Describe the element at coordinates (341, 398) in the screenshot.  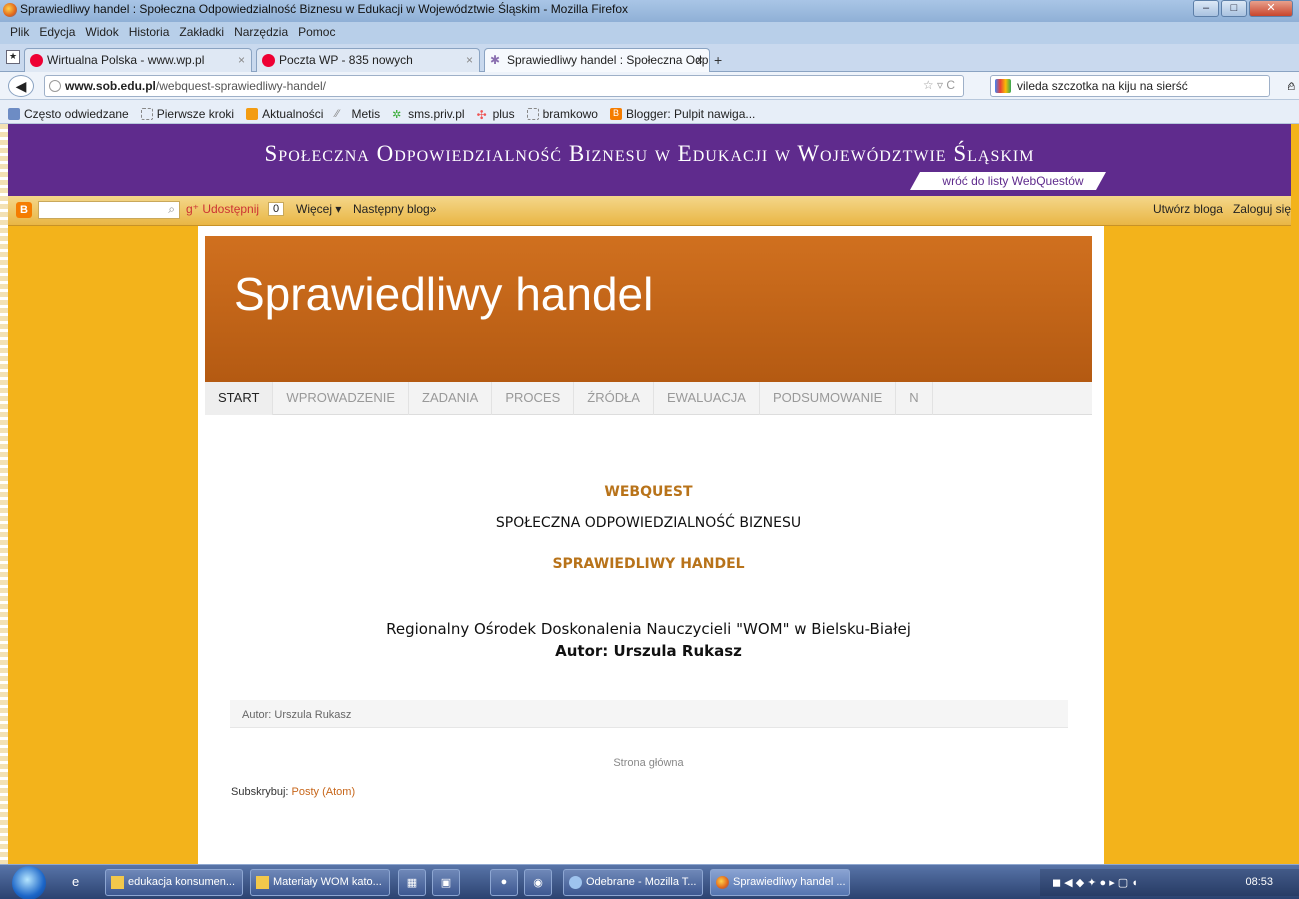
I see `tab-wprowadzenie: WPROWADZENIE` at that location.